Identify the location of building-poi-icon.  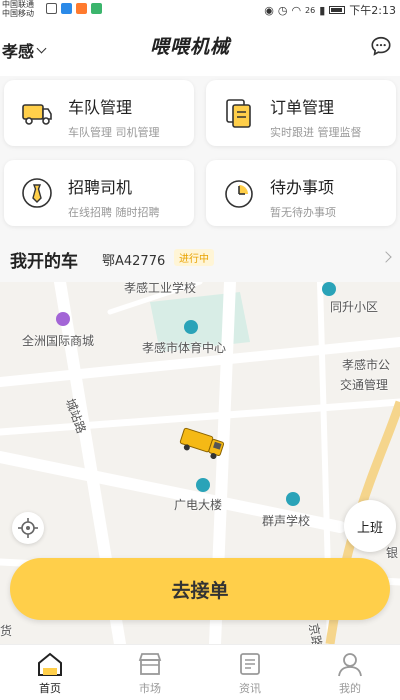
(203, 485).